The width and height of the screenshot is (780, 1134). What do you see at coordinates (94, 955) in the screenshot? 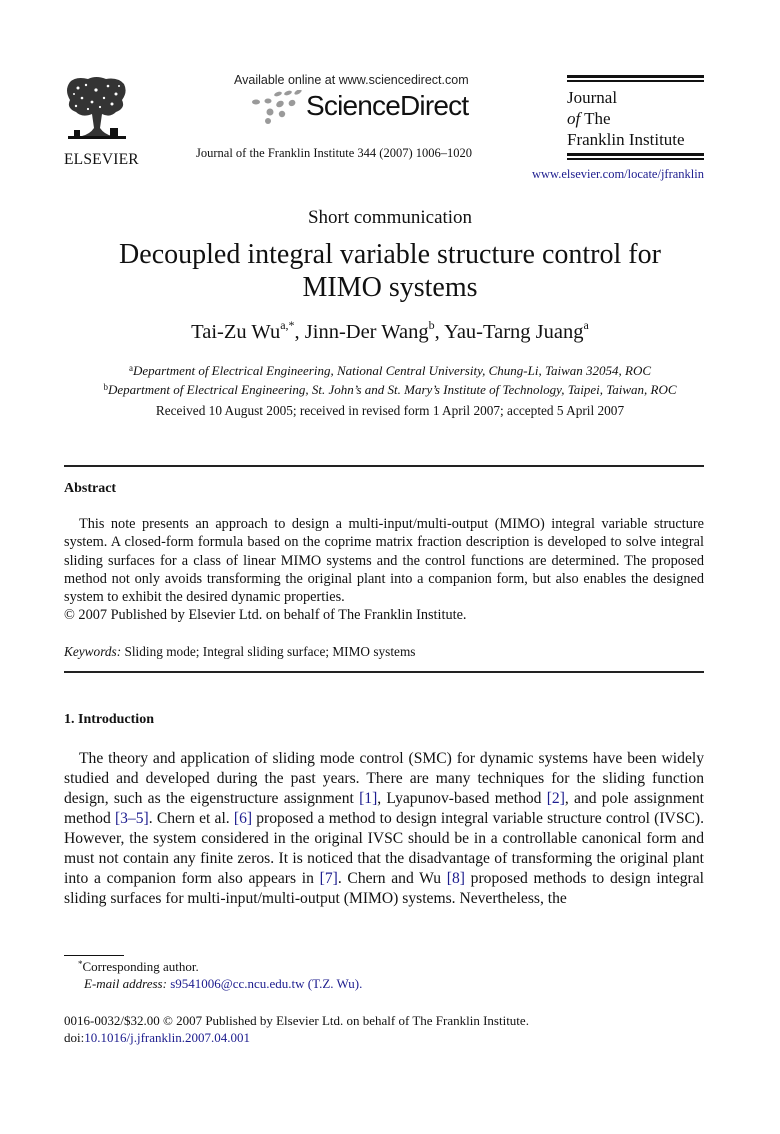
I see `footnote-divider` at bounding box center [94, 955].